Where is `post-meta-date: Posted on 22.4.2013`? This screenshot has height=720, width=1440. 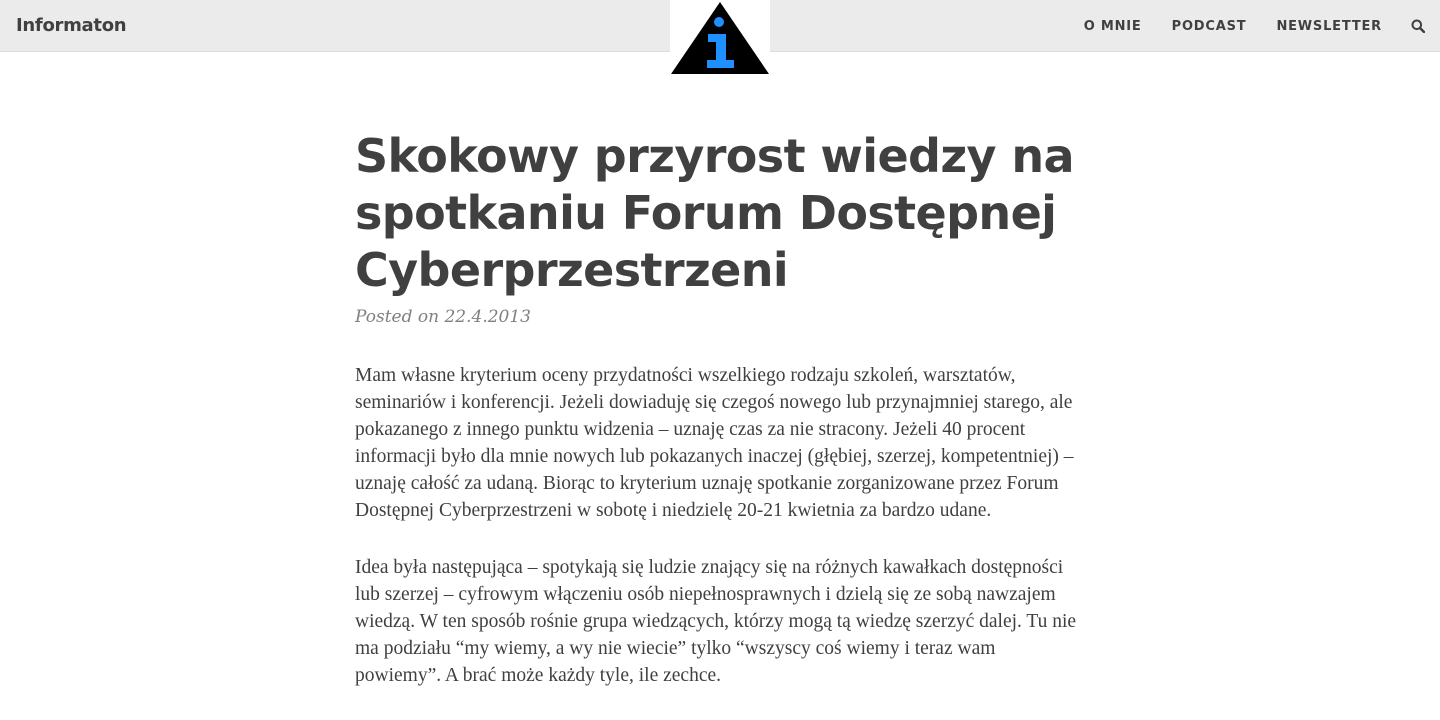
post-meta-date: Posted on 22.4.2013 is located at coordinates (443, 317).